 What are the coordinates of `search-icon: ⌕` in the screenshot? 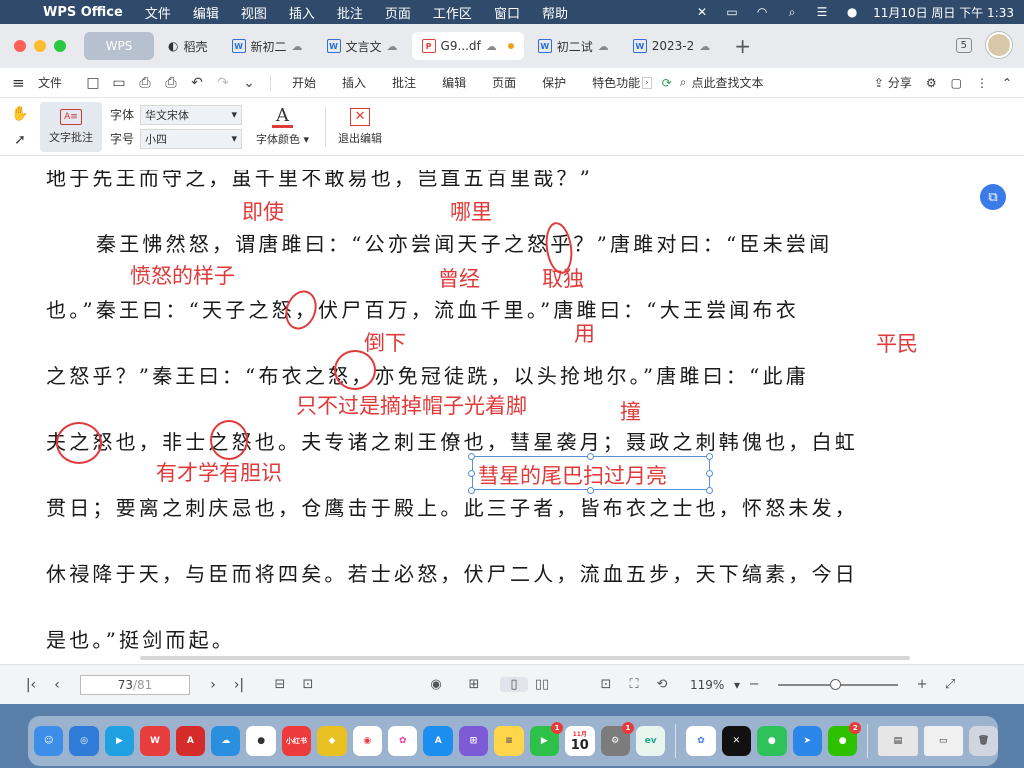 It's located at (792, 12).